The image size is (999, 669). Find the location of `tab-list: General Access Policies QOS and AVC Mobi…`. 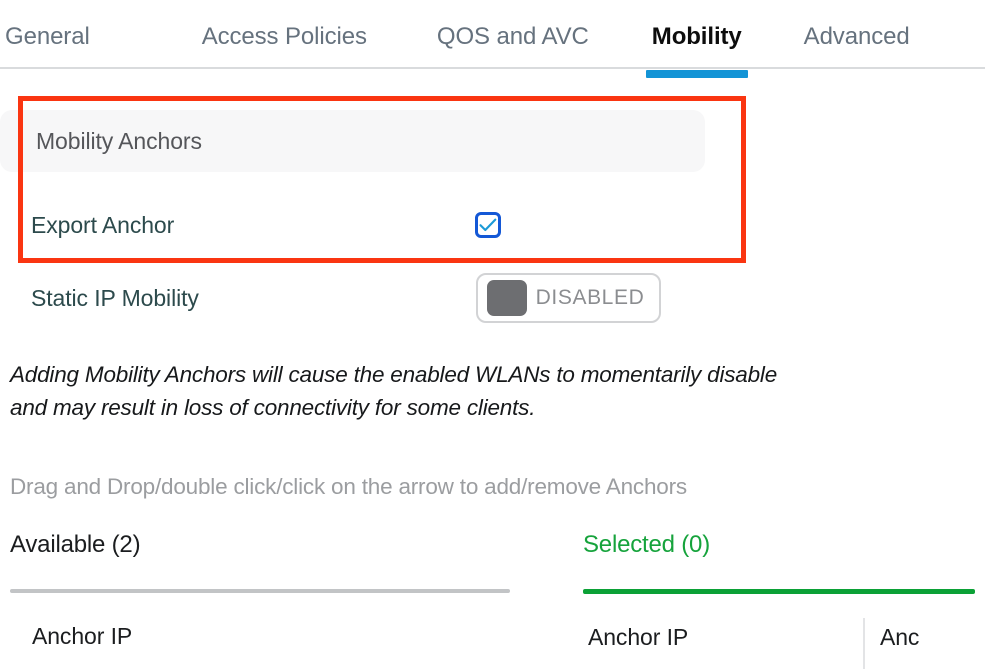

tab-list: General Access Policies QOS and AVC Mobi… is located at coordinates (455, 50).